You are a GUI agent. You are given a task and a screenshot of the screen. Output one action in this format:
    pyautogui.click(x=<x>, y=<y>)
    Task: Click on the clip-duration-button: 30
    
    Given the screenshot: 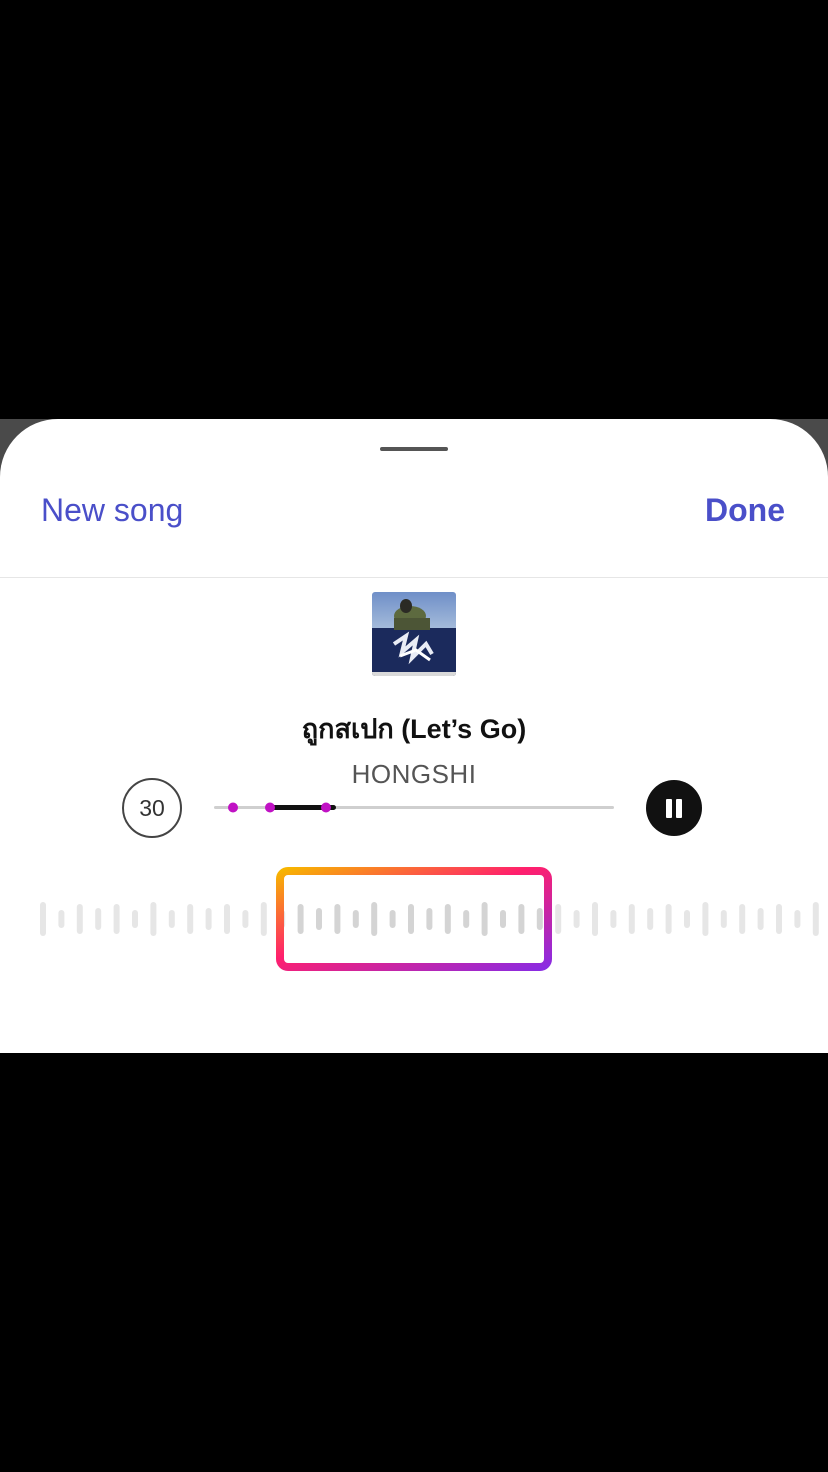 What is the action you would take?
    pyautogui.click(x=152, y=808)
    